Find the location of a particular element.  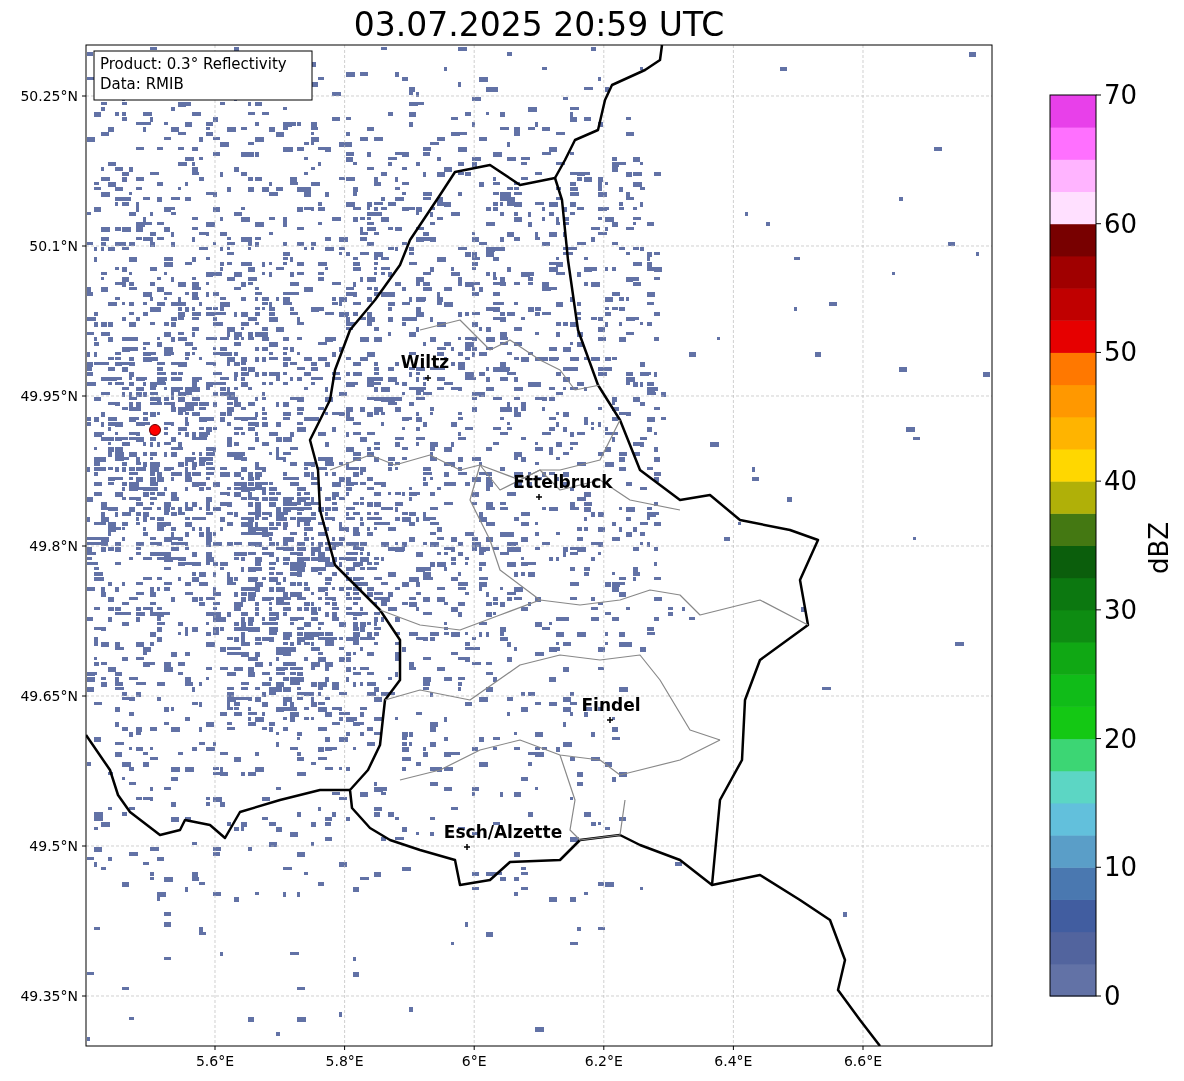

colorbar-tick-label: 10 is located at coordinates (1121, 867).